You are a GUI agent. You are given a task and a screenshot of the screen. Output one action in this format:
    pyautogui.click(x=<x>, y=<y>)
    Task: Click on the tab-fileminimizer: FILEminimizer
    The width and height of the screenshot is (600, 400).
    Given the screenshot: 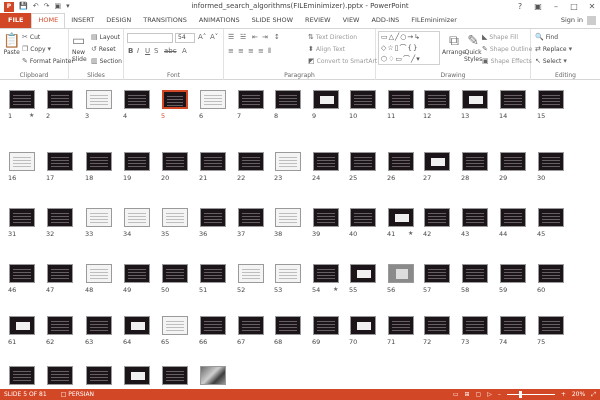 What is the action you would take?
    pyautogui.click(x=434, y=20)
    